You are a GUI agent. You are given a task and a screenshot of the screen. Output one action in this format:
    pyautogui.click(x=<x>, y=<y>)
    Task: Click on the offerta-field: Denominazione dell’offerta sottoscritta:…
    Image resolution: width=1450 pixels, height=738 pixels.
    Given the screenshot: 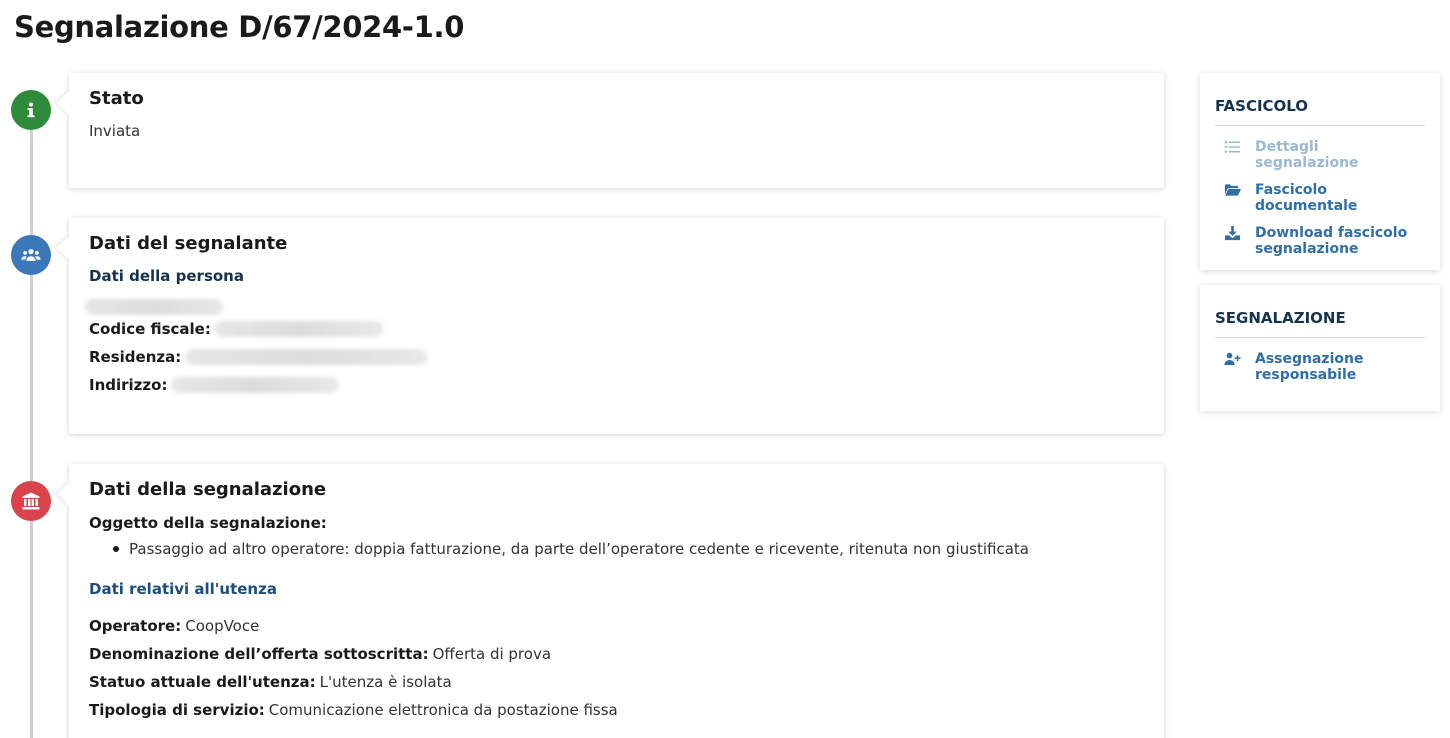 What is the action you would take?
    pyautogui.click(x=616, y=654)
    